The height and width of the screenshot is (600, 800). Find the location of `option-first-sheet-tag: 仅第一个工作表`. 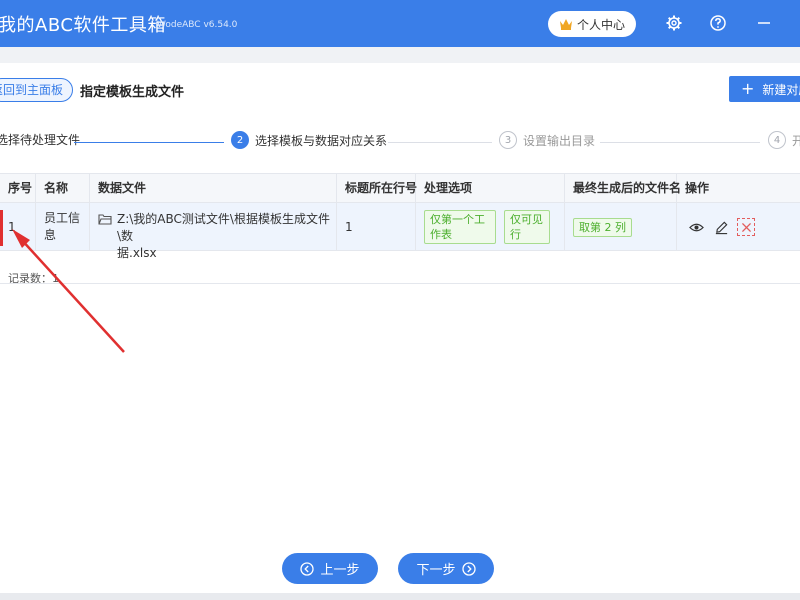

option-first-sheet-tag: 仅第一个工作表 is located at coordinates (460, 227).